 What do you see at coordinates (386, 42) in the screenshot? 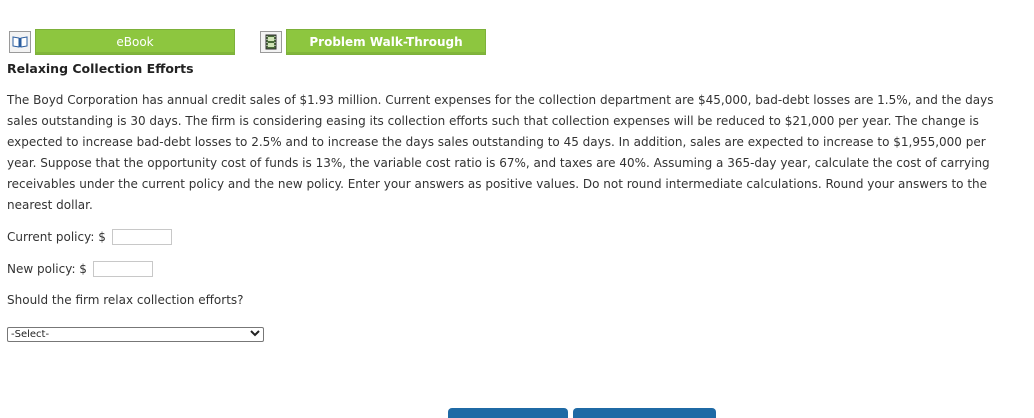
I see `walkthrough-button: Problem Walk-Through` at bounding box center [386, 42].